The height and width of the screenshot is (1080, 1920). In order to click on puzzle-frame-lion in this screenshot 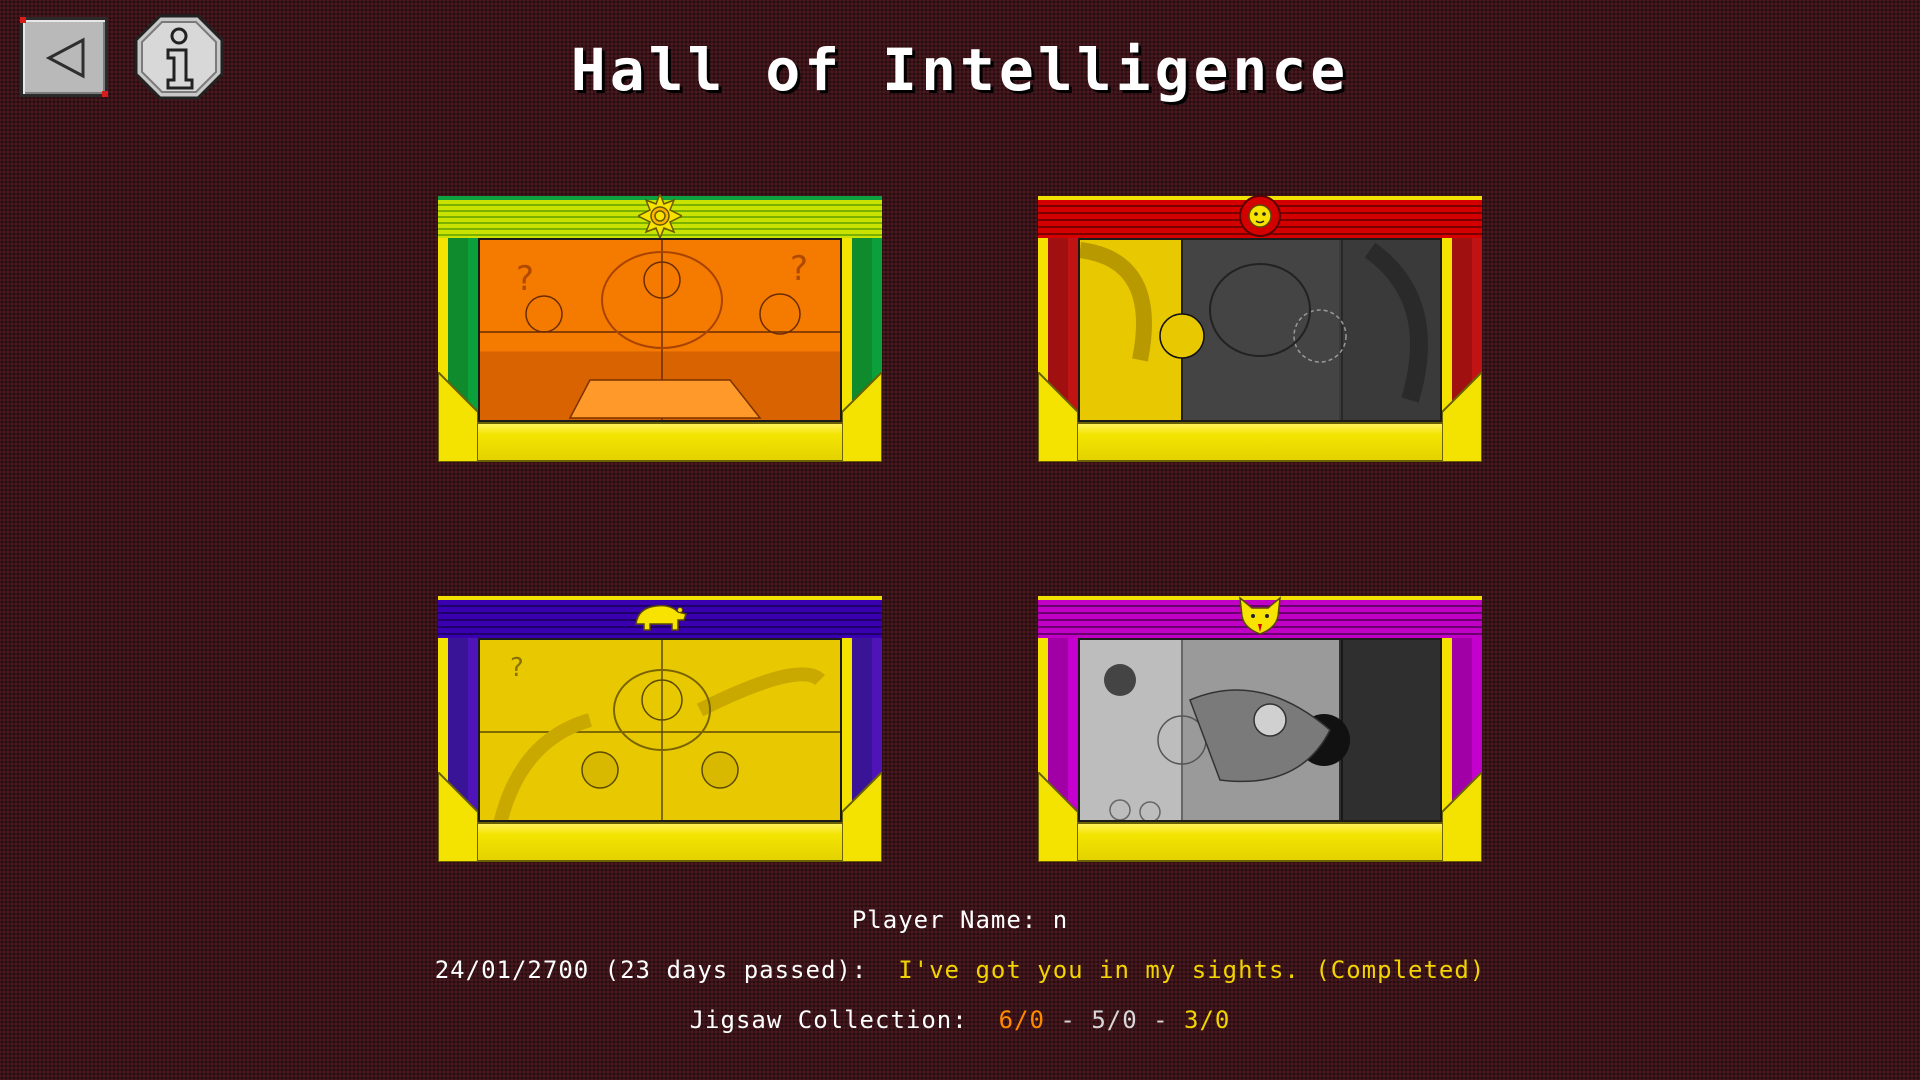, I will do `click(1260, 328)`.